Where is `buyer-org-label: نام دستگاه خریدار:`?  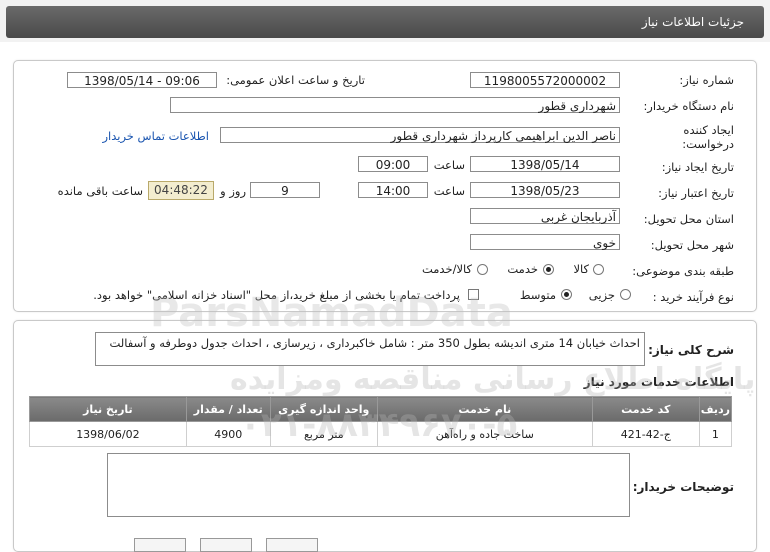 buyer-org-label: نام دستگاه خریدار: is located at coordinates (688, 106).